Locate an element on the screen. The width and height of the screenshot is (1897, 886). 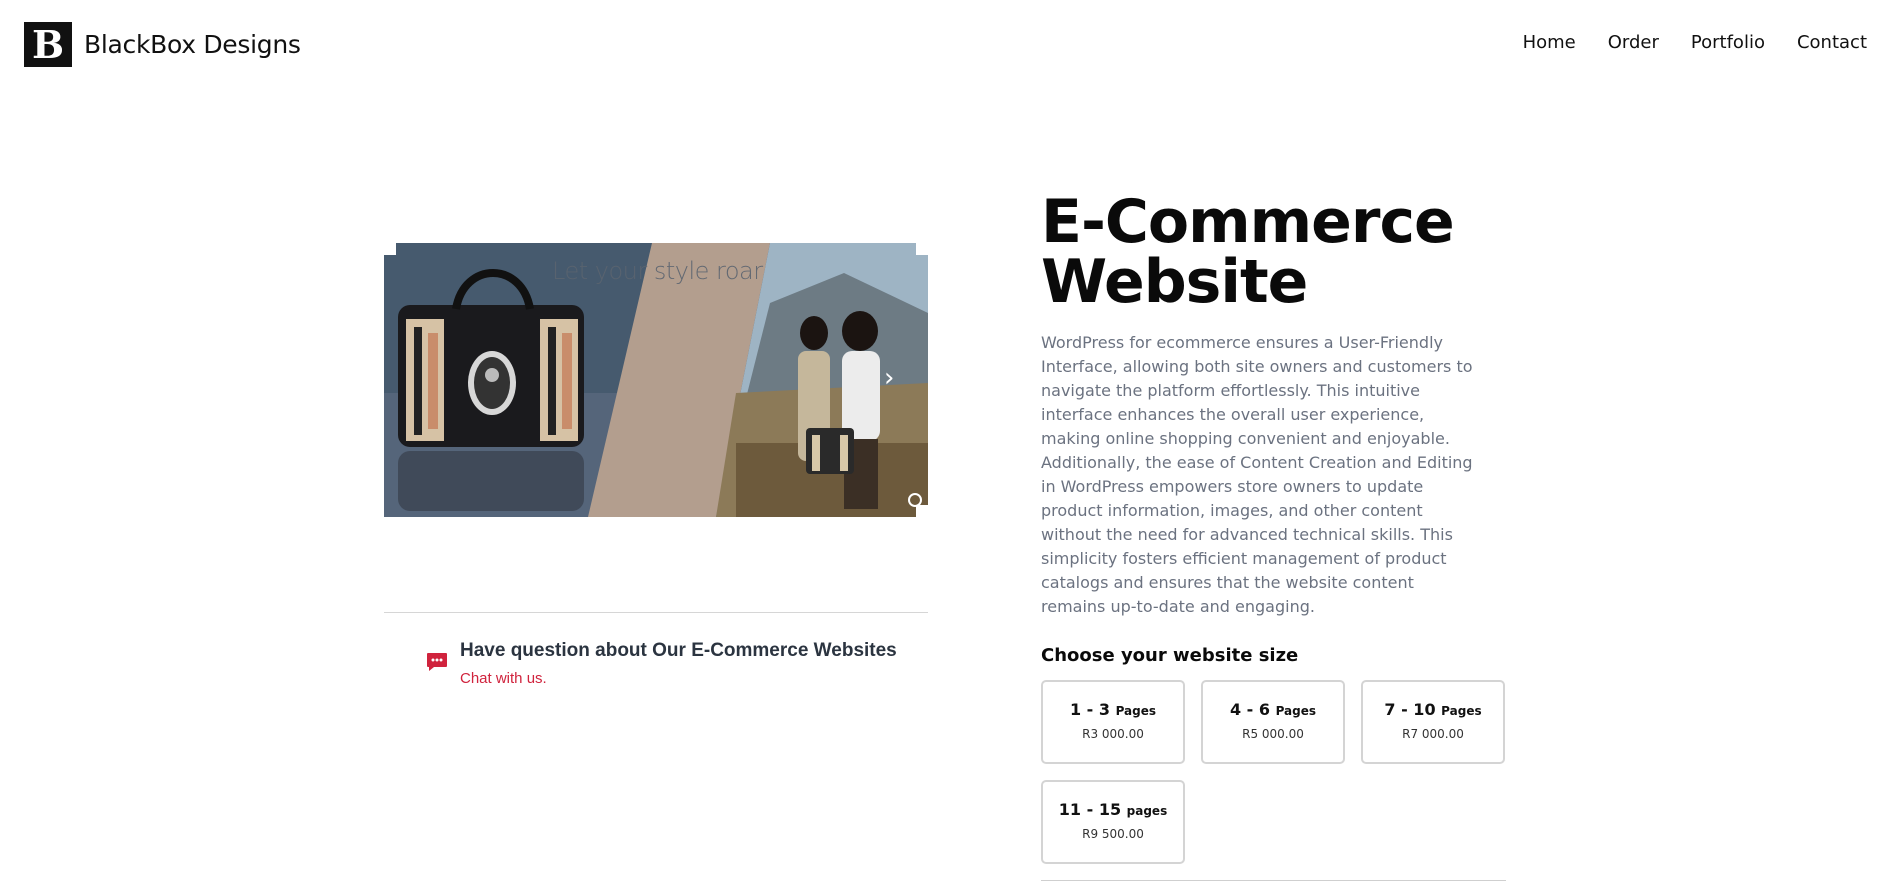
title-line-2: Website is located at coordinates (1174, 282).